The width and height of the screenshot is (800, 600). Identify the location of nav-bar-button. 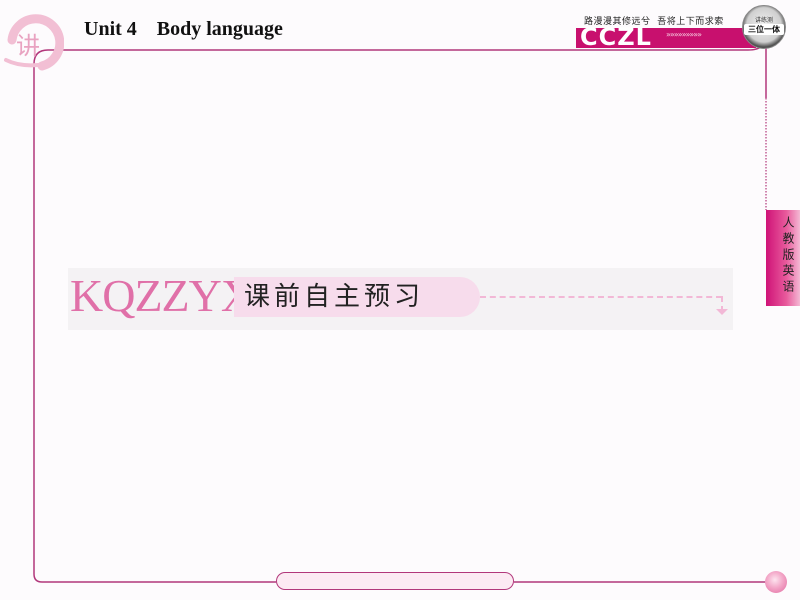
(395, 581).